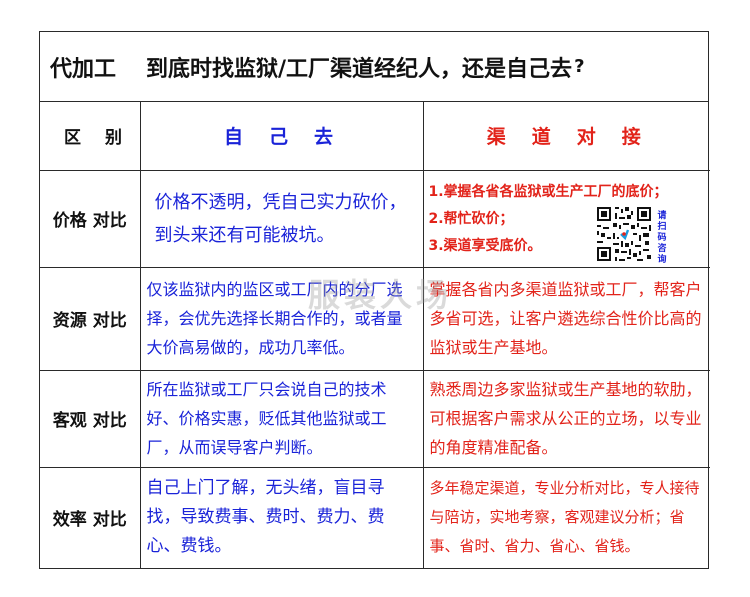 The image size is (750, 597). I want to click on page-title: 代加工 到底时找监狱/工厂渠道经纪人，还是自己去 ?, so click(374, 67).